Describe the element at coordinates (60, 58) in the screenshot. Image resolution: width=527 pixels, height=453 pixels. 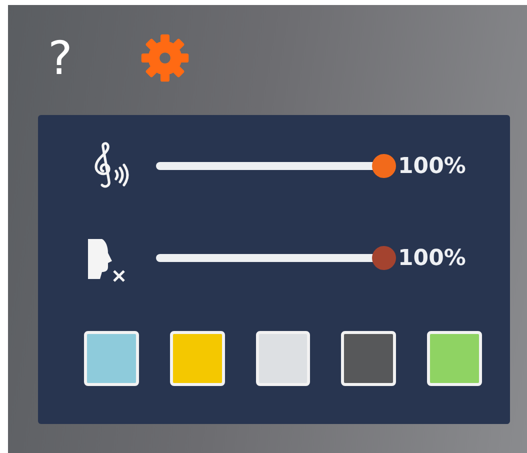
I see `help-icon: ?` at that location.